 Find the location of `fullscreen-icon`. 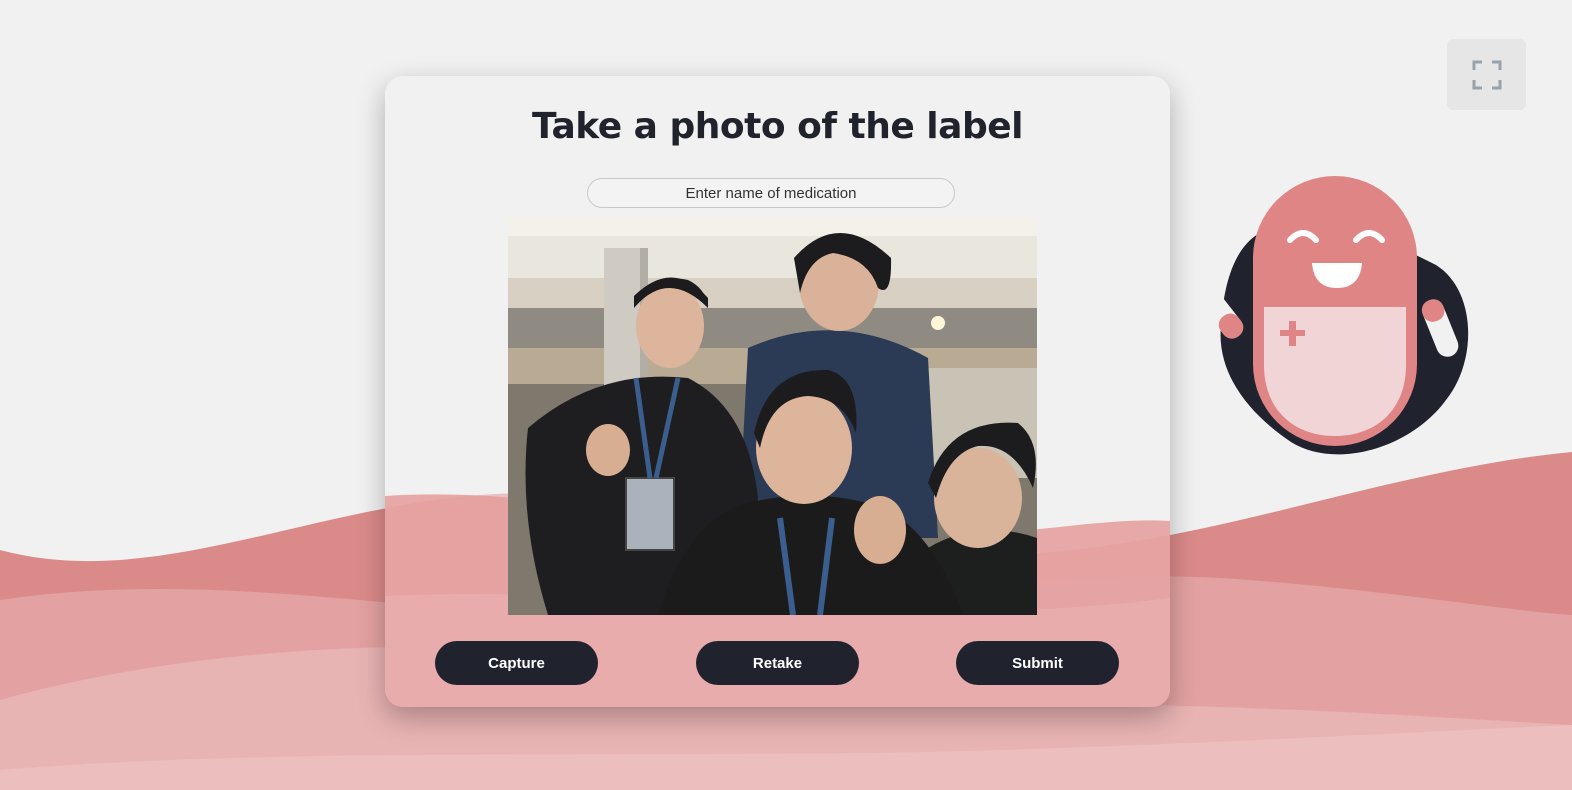

fullscreen-icon is located at coordinates (1486, 74).